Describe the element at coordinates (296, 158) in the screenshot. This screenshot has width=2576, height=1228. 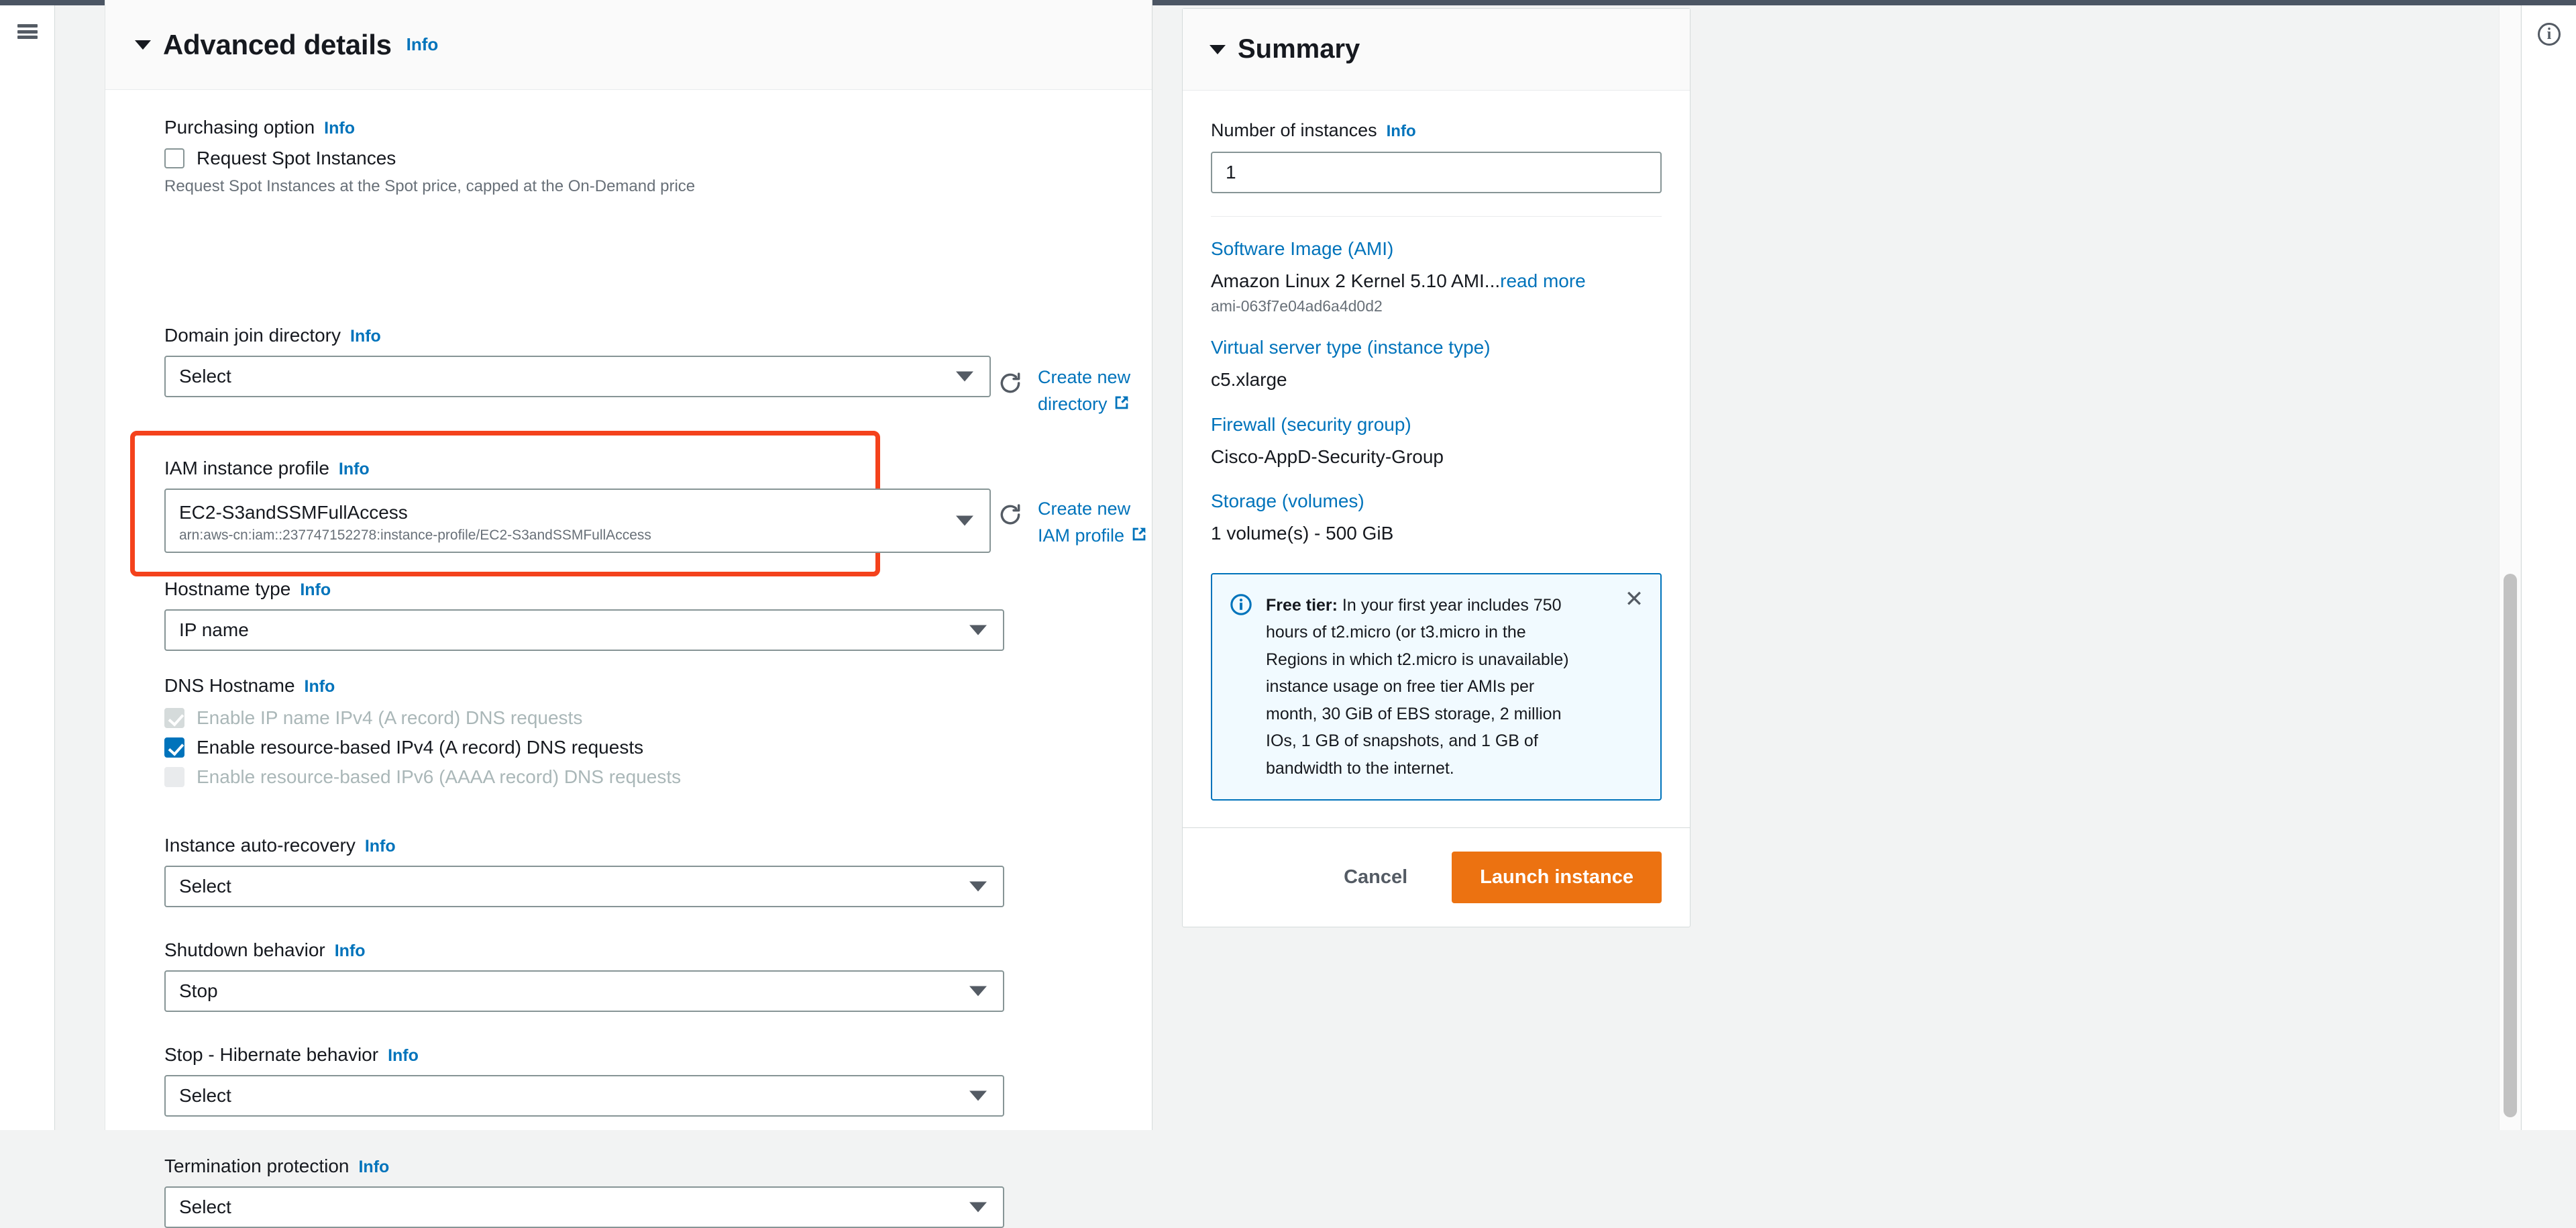
I see `request-spot-instances-label: Request Spot Instances` at that location.